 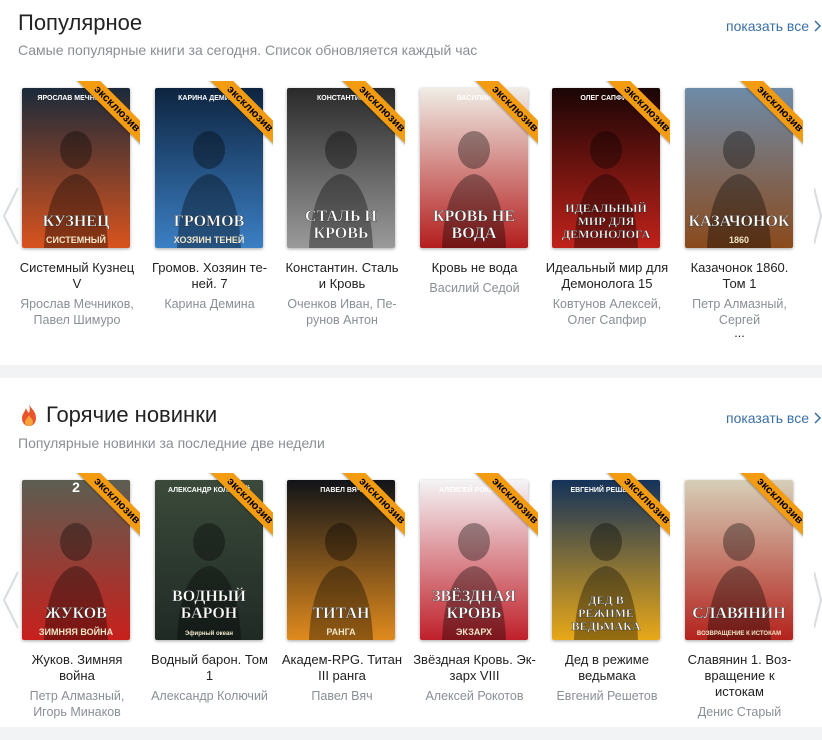 I want to click on cover-subtitle-text: ХОЗЯИН ТЕНЕЙ, so click(x=208, y=239).